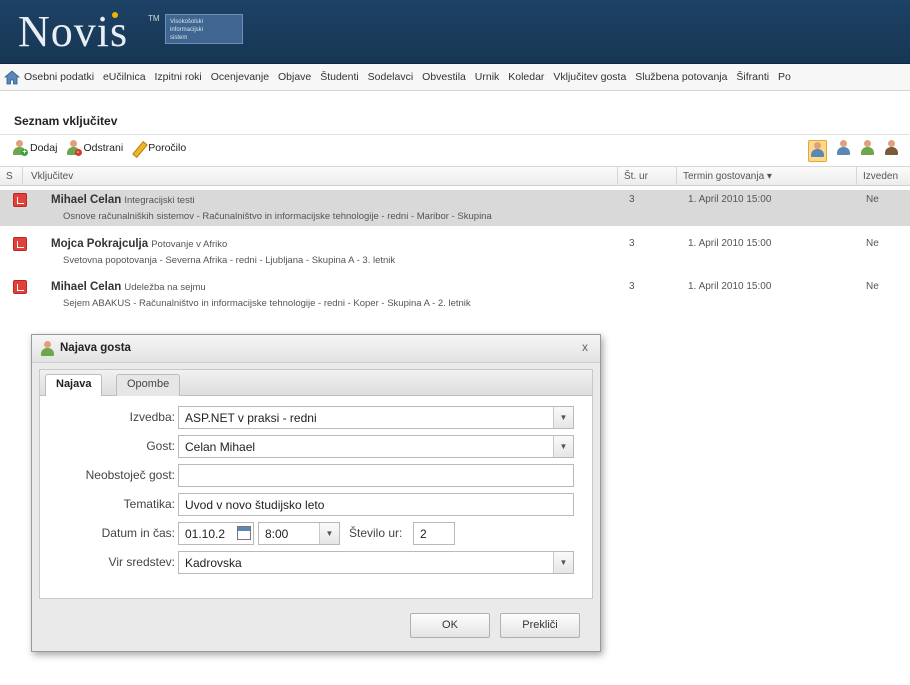 The height and width of the screenshot is (685, 910). What do you see at coordinates (160, 446) in the screenshot?
I see `gost-label: Gost:` at bounding box center [160, 446].